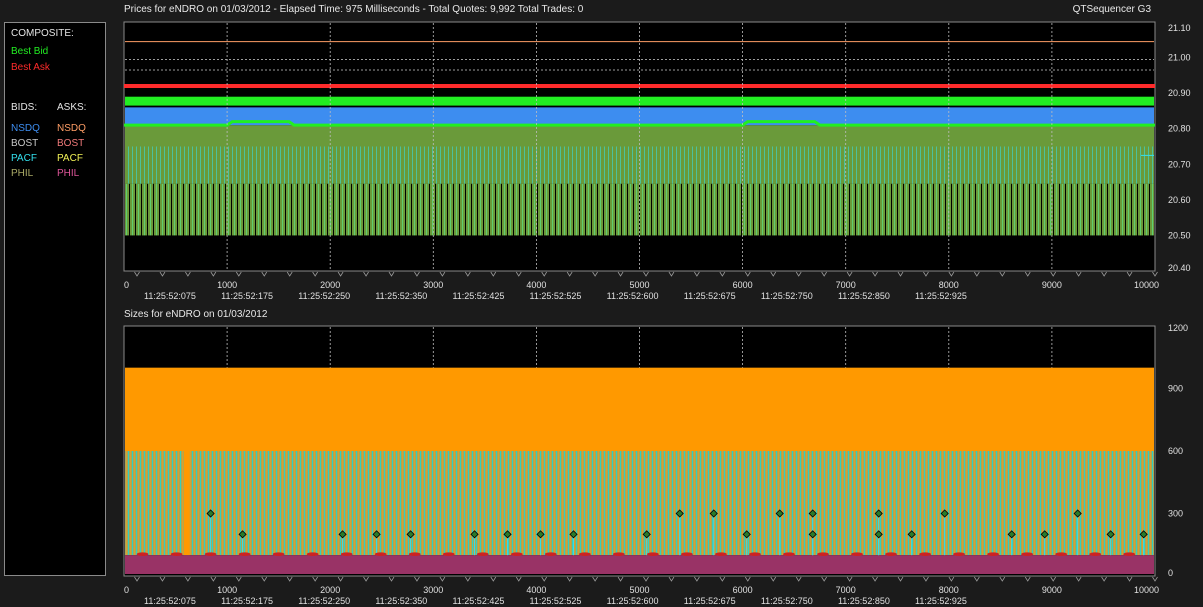  What do you see at coordinates (330, 590) in the screenshot?
I see `size-x-tick-label: 2000` at bounding box center [330, 590].